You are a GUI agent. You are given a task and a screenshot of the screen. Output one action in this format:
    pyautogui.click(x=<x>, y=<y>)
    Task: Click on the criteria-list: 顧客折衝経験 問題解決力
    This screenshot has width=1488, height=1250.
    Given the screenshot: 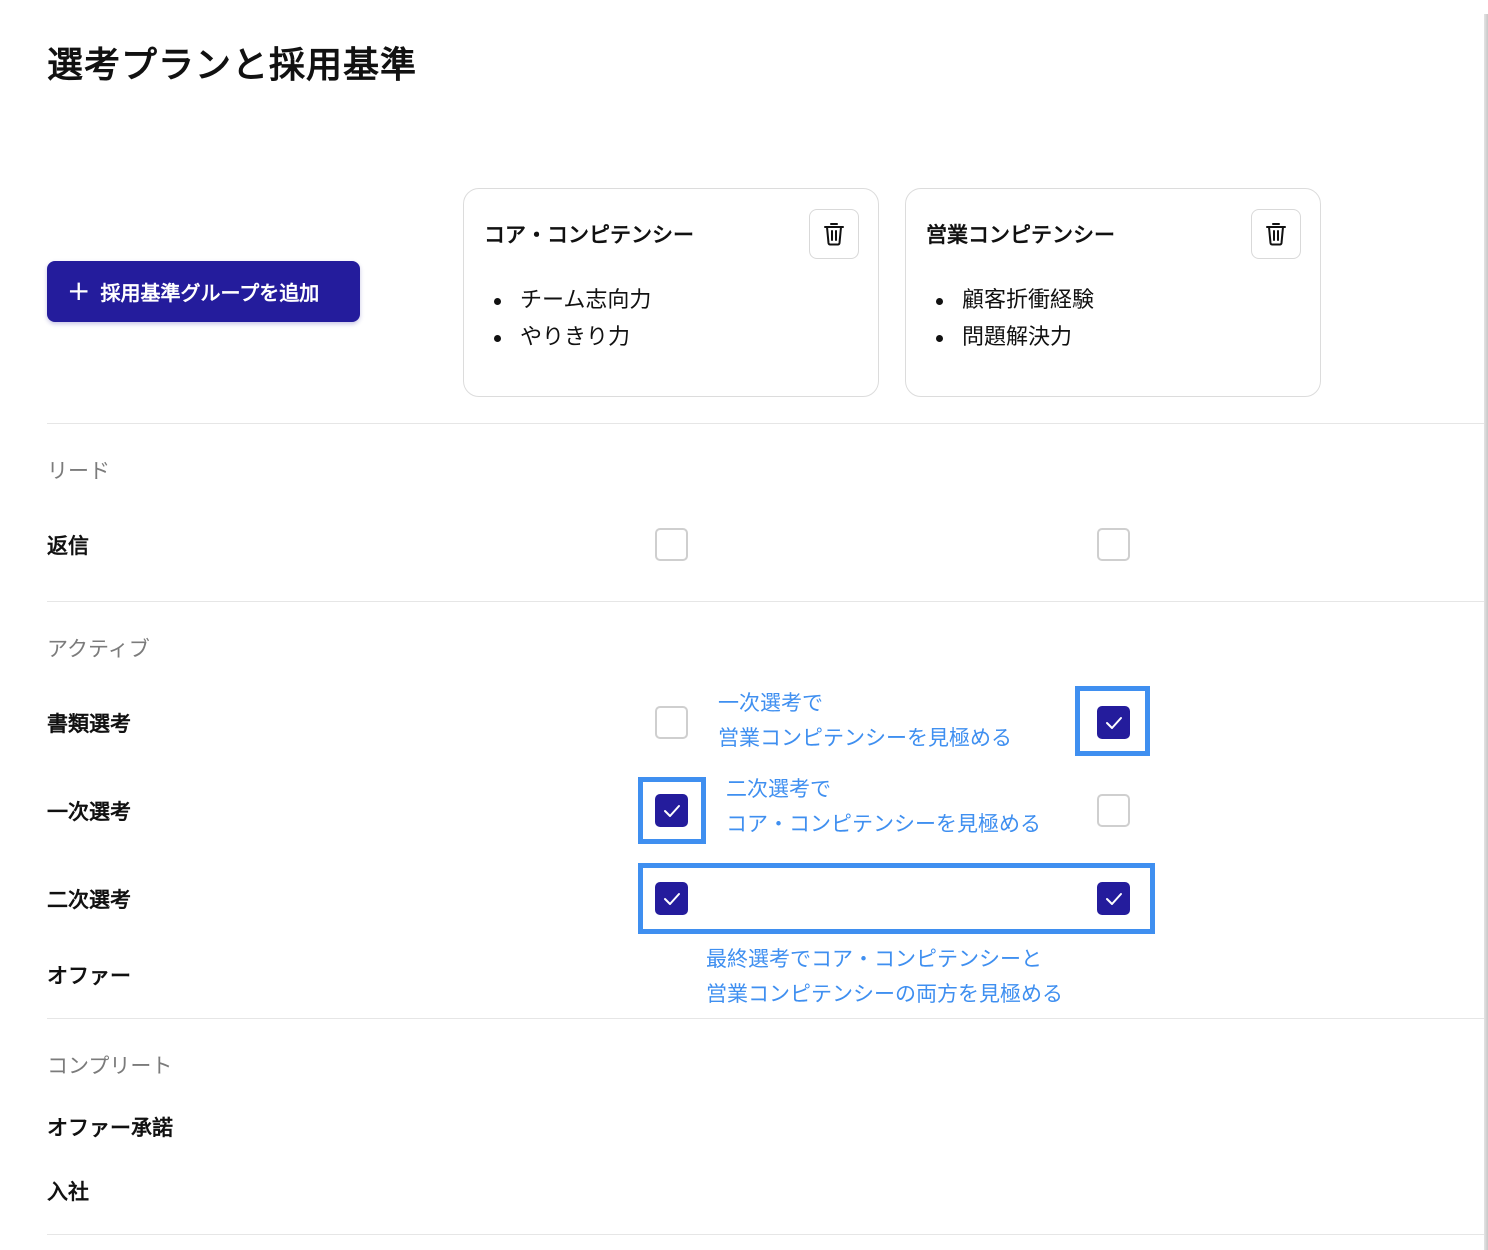 What is the action you would take?
    pyautogui.click(x=1014, y=319)
    